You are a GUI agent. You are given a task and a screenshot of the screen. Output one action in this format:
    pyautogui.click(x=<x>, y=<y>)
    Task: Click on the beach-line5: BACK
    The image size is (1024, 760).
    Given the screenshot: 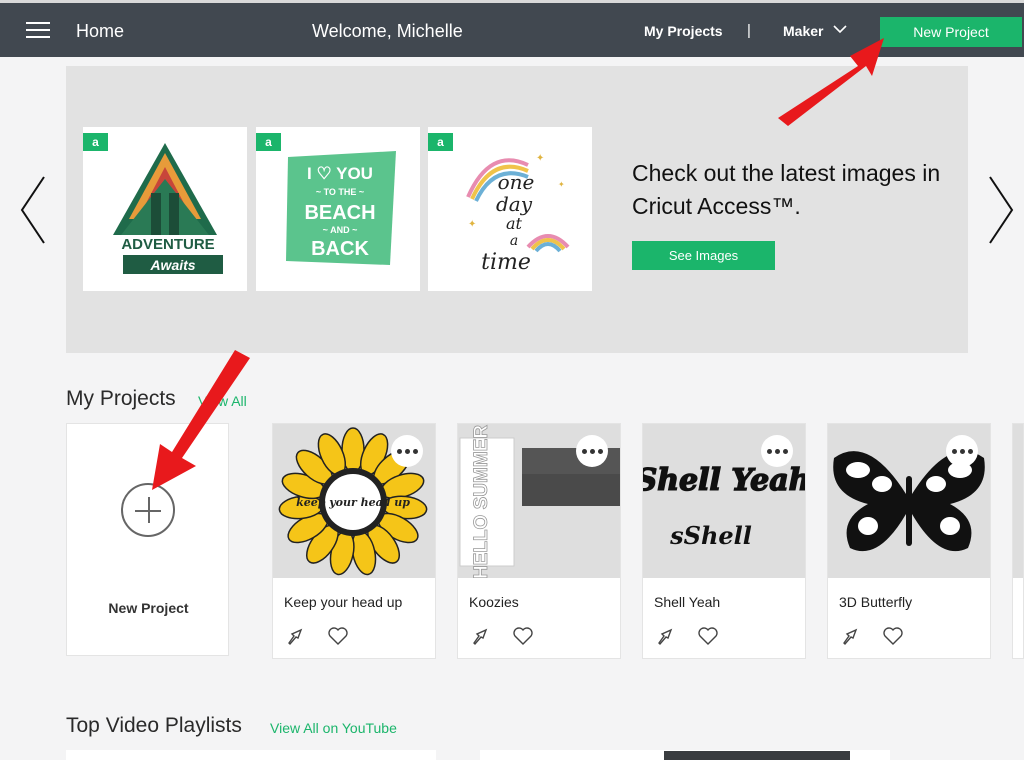 What is the action you would take?
    pyautogui.click(x=340, y=249)
    